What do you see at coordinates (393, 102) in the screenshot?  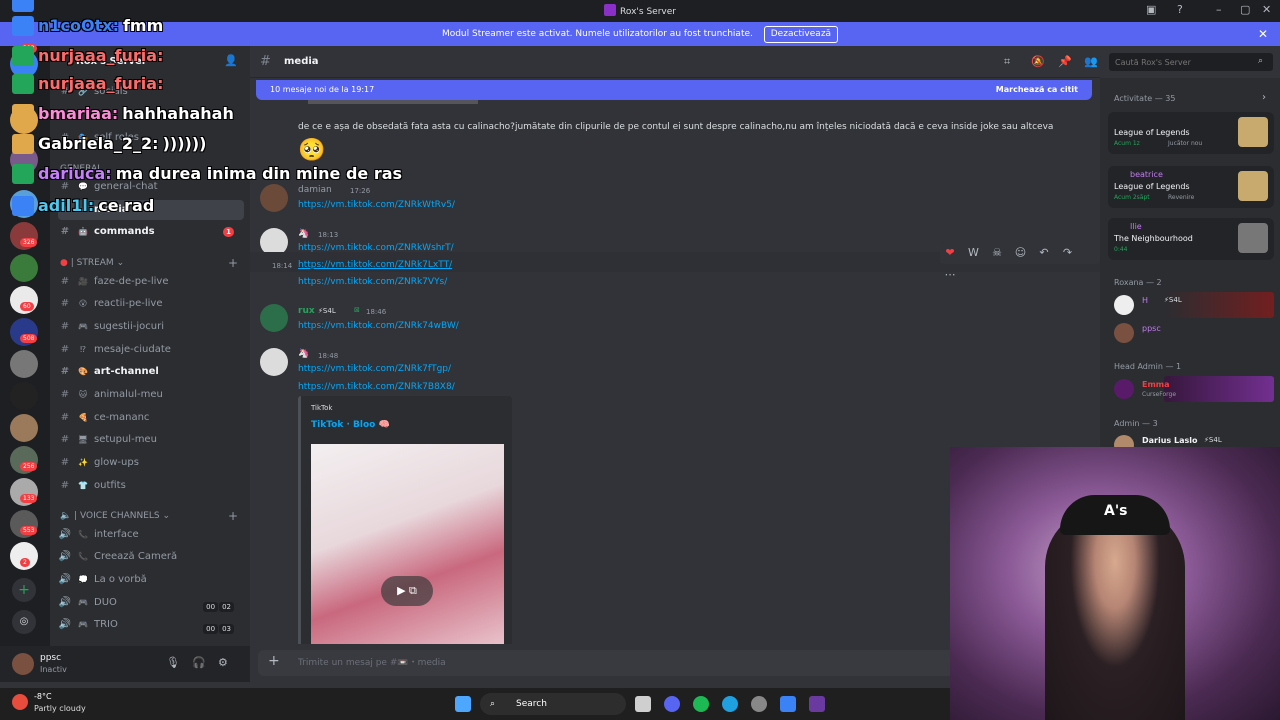 I see `image-preview-edge` at bounding box center [393, 102].